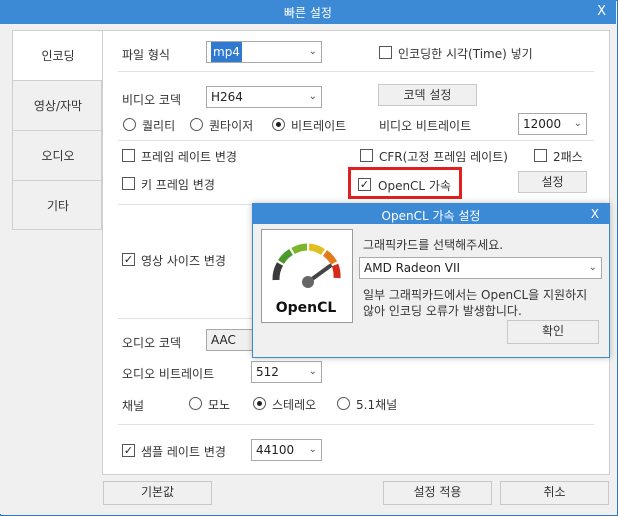 The height and width of the screenshot is (516, 618). I want to click on dialog-prompt: 그래픽카드를 선택해주세요., so click(433, 245).